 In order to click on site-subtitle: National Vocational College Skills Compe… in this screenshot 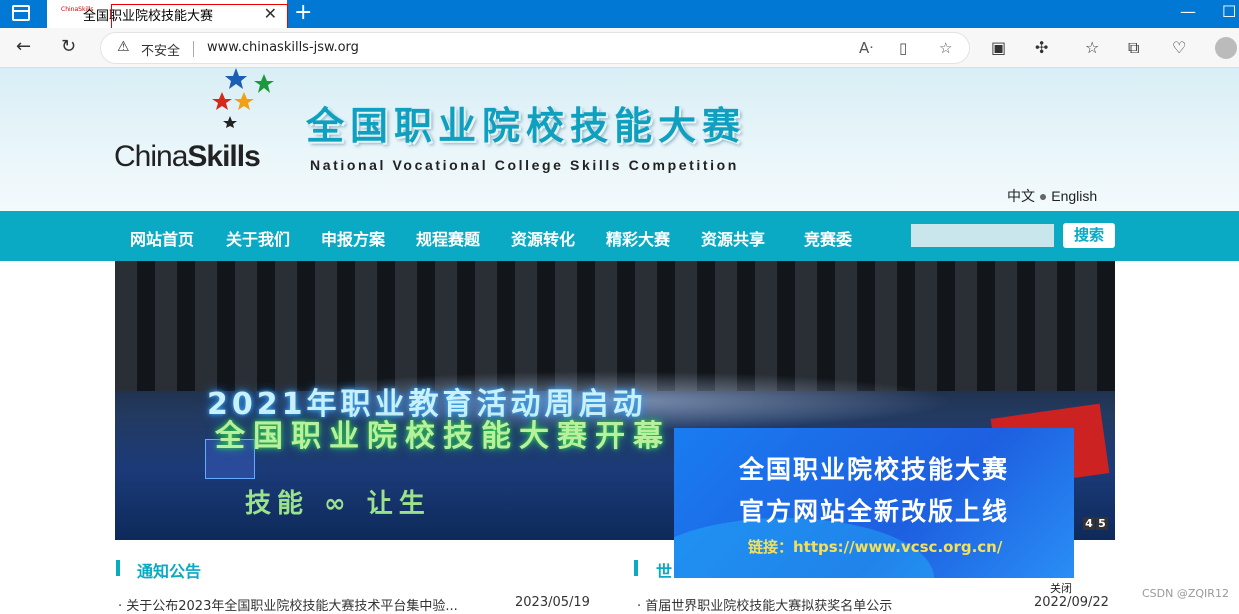, I will do `click(524, 165)`.